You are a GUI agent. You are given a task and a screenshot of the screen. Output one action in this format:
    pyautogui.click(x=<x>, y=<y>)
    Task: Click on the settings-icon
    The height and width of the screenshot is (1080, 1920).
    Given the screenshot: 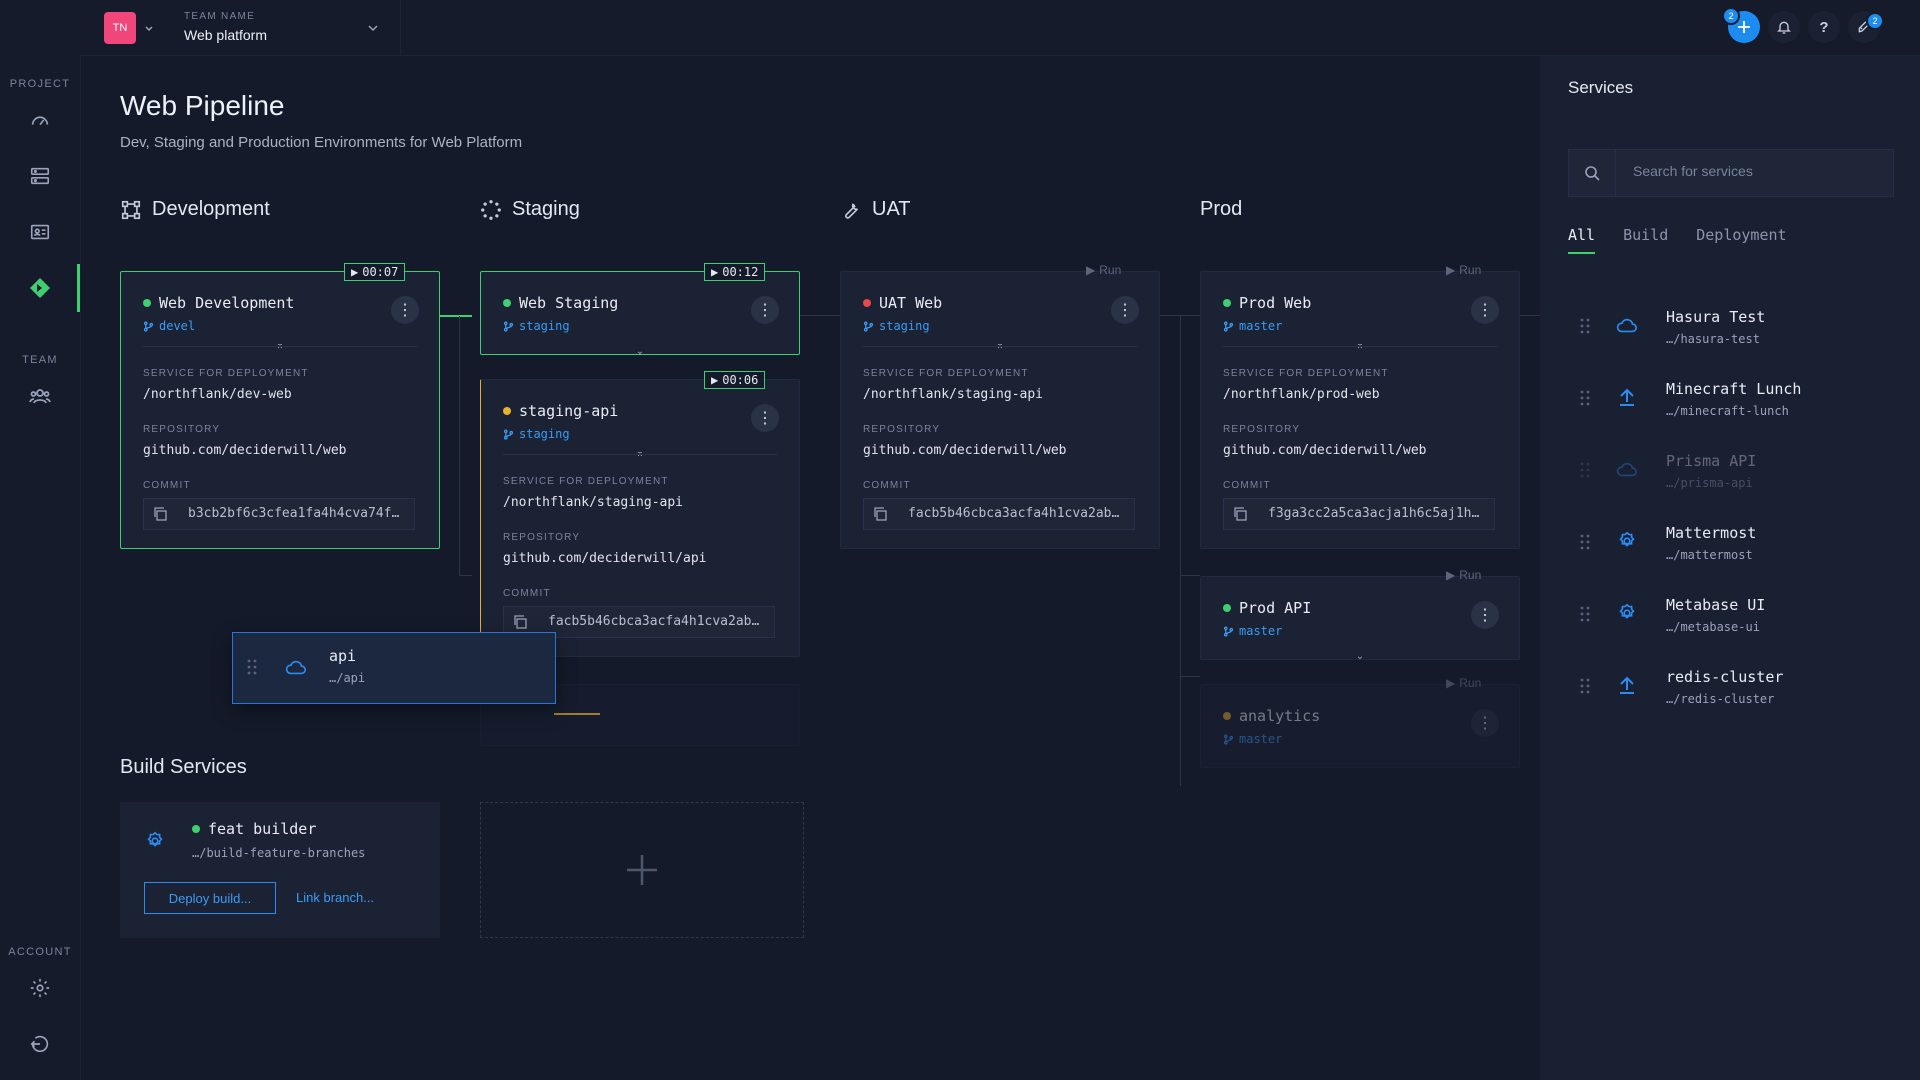 What is the action you would take?
    pyautogui.click(x=40, y=988)
    